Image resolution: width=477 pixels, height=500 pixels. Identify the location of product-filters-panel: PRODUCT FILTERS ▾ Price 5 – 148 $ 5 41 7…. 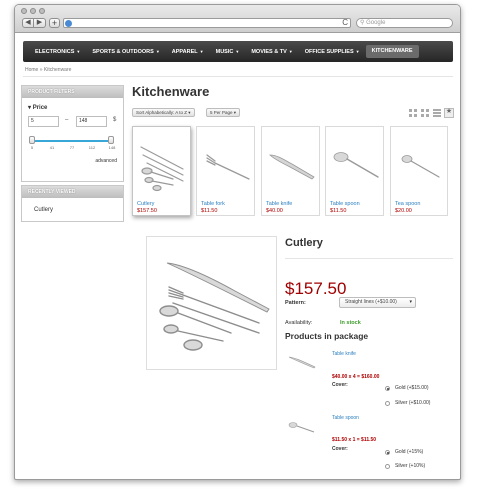
(72, 133).